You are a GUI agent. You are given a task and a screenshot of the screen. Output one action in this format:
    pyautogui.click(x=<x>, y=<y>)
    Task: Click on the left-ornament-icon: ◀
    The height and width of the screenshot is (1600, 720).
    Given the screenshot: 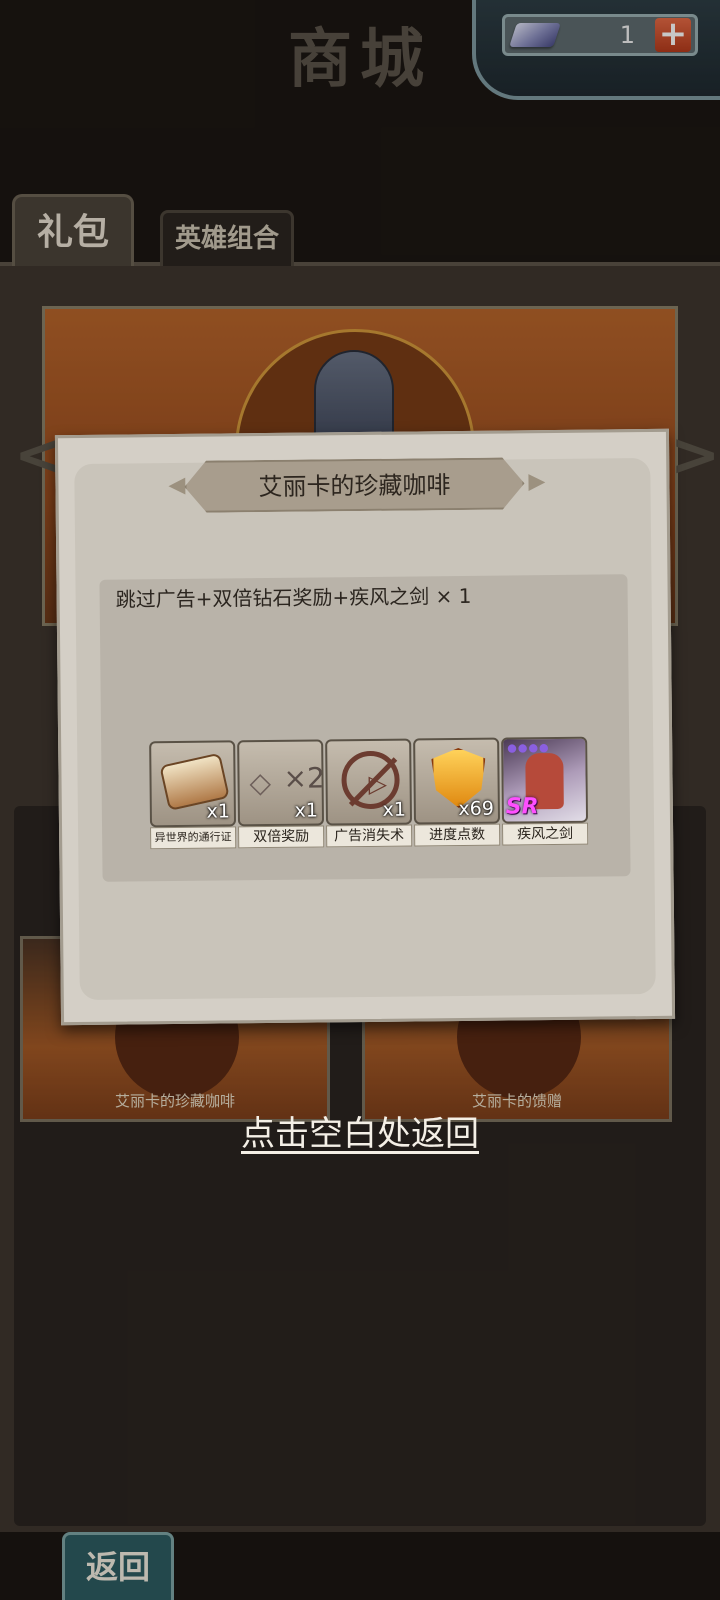 What is the action you would take?
    pyautogui.click(x=177, y=485)
    